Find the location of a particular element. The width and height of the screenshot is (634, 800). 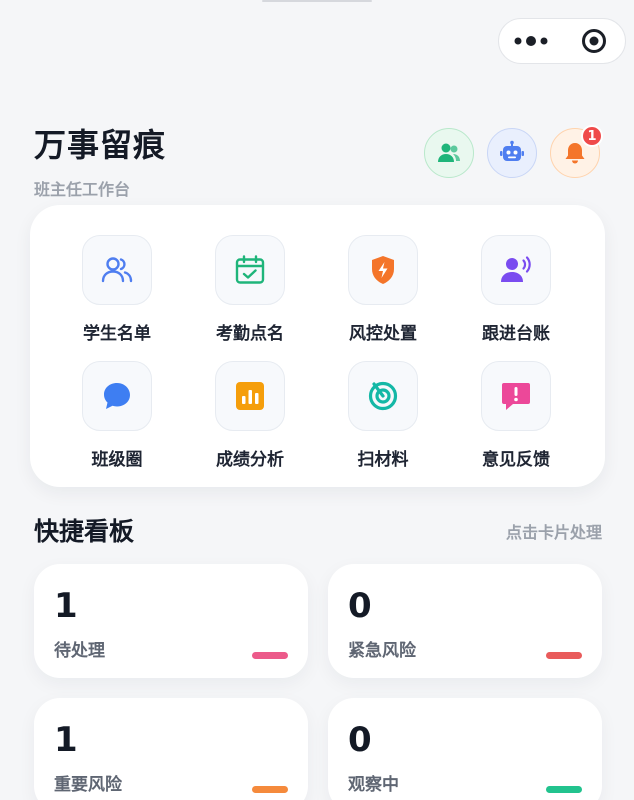

mini-program-capsule is located at coordinates (562, 41).